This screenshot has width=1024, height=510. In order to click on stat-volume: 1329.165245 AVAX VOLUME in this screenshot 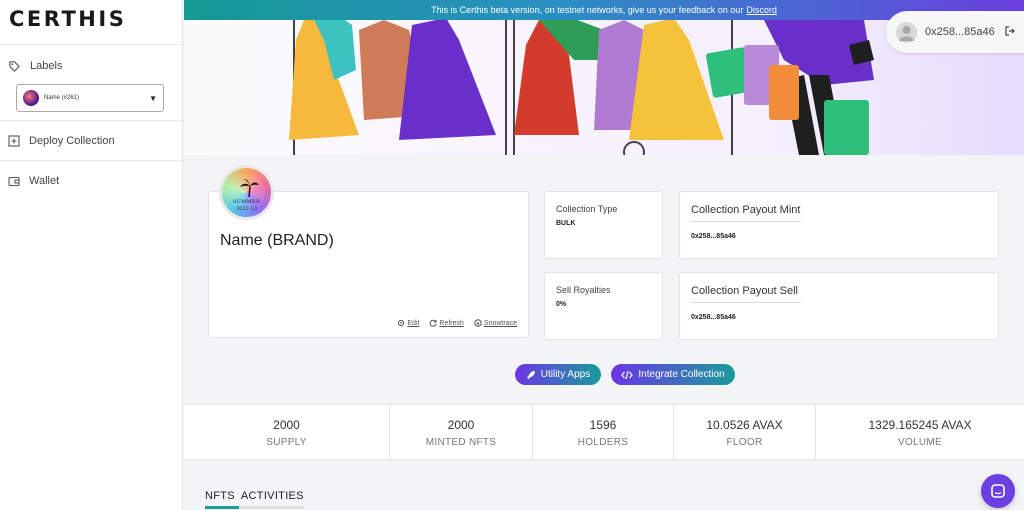, I will do `click(920, 432)`.